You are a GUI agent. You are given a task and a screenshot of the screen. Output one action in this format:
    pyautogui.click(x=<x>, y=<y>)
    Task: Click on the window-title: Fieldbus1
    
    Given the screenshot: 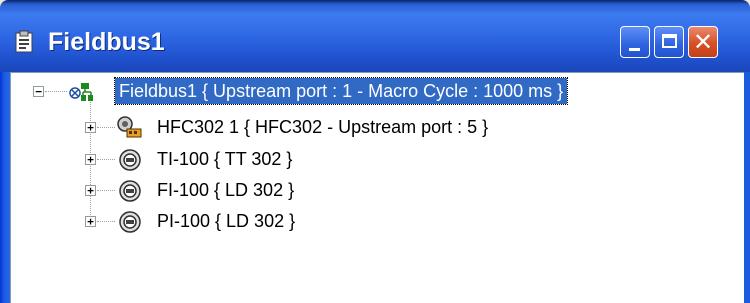 What is the action you would take?
    pyautogui.click(x=106, y=42)
    